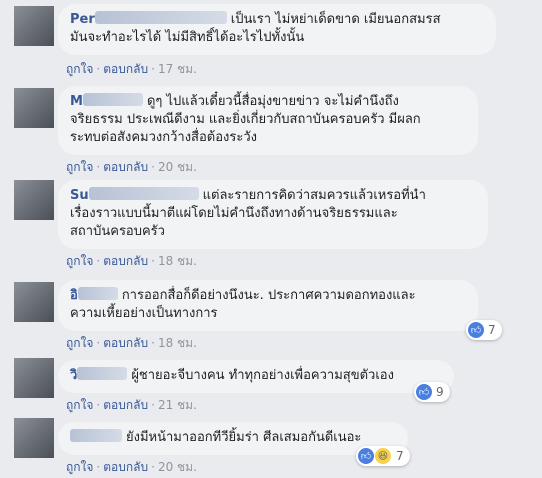 This screenshot has width=542, height=478. Describe the element at coordinates (164, 137) in the screenshot. I see `comment-text-line: ระทบต่อสังคมวงกว้างสื่อต้องระวัง` at that location.